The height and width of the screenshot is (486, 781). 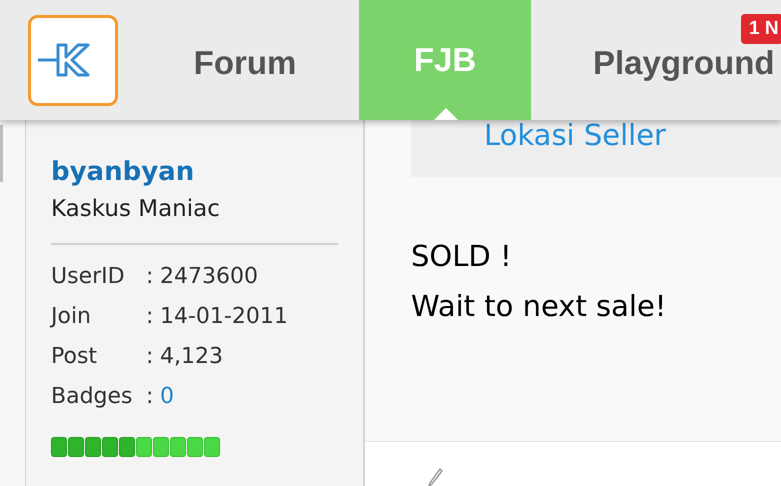 I want to click on scrollbar, so click(x=1, y=153).